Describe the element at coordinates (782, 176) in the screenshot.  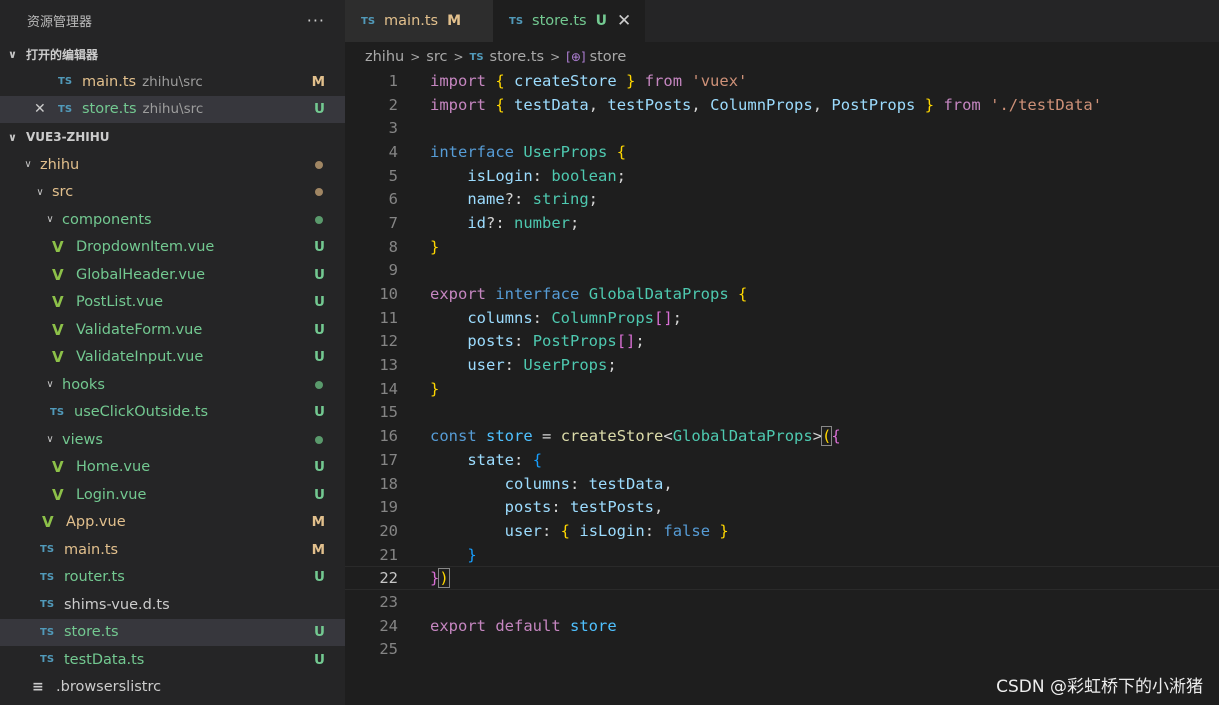
I see `code-line: 5 isLogin: boolean;` at that location.